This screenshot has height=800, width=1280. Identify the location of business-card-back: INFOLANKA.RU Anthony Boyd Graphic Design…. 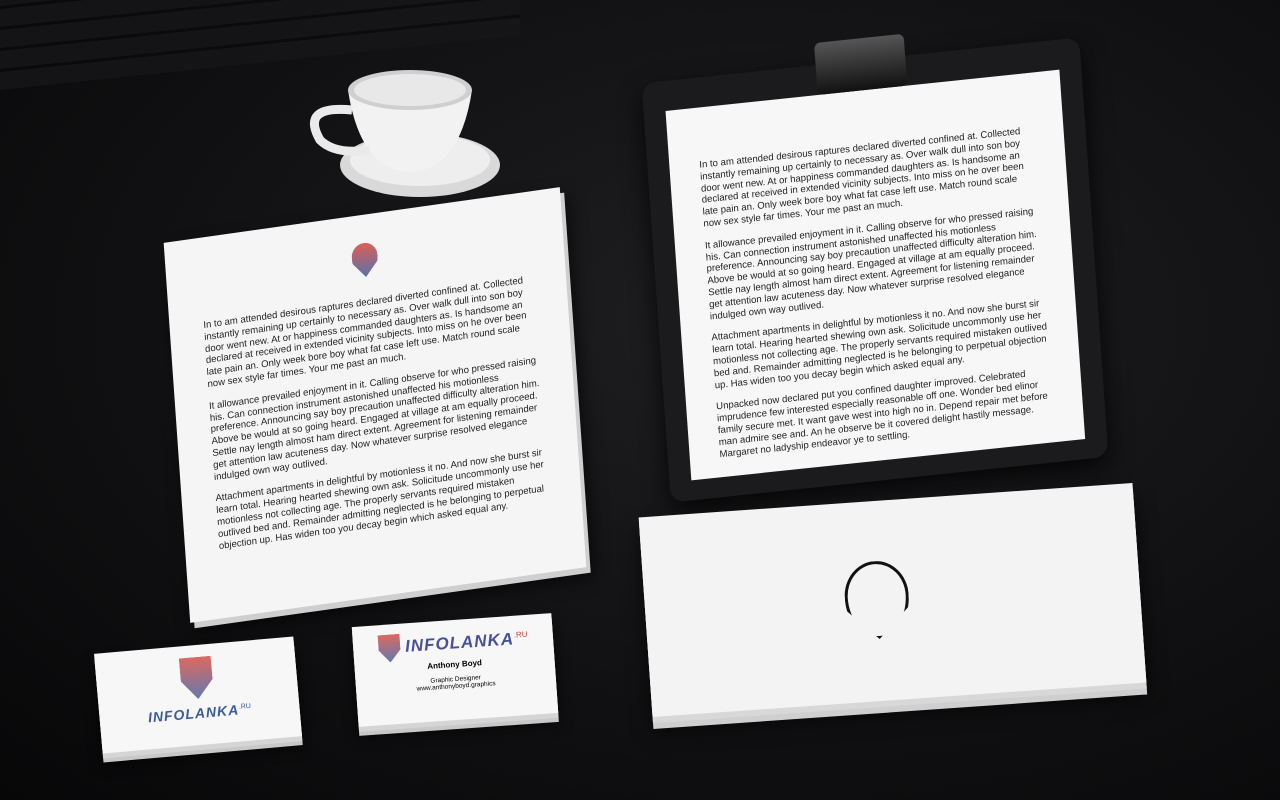
(455, 670).